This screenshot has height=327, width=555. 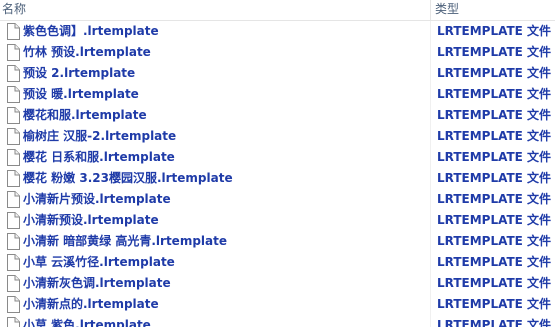 What do you see at coordinates (277, 304) in the screenshot?
I see `file-row: 小清新点的.lrtemplate LRTEMPLATE 文件` at bounding box center [277, 304].